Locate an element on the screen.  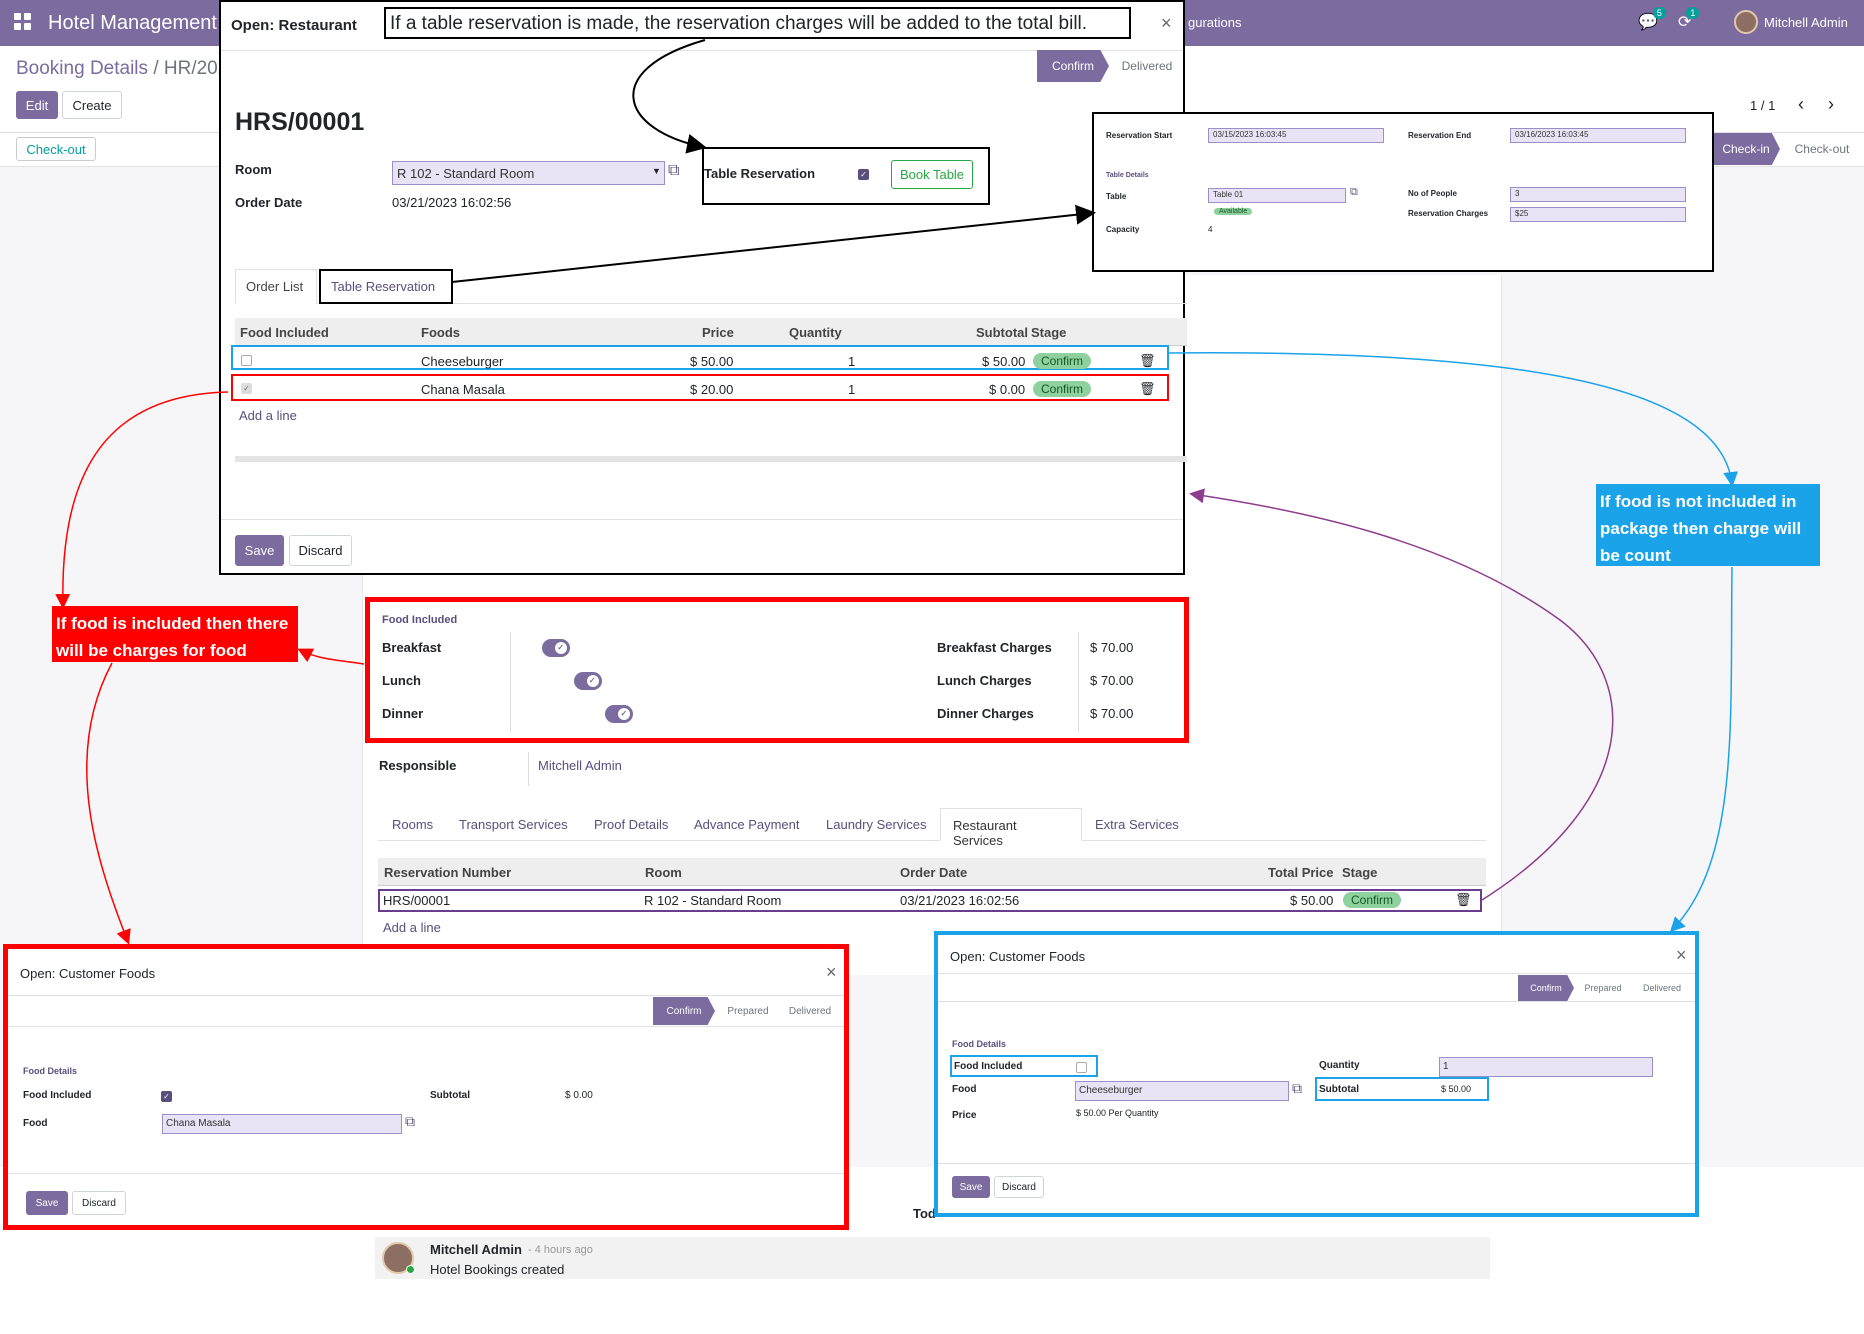
arrow-top-to-table-reservation is located at coordinates (669, 96).